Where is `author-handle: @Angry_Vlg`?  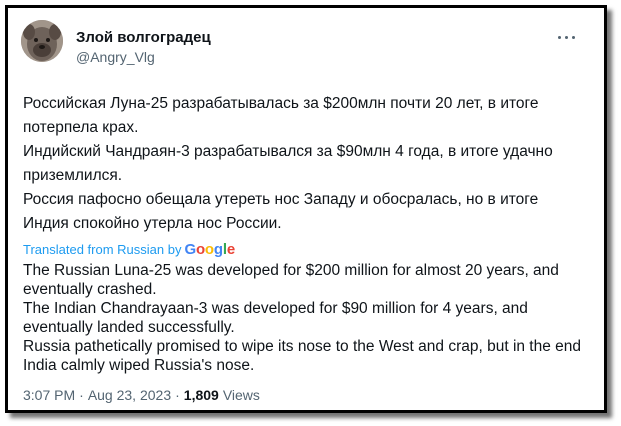 author-handle: @Angry_Vlg is located at coordinates (115, 57).